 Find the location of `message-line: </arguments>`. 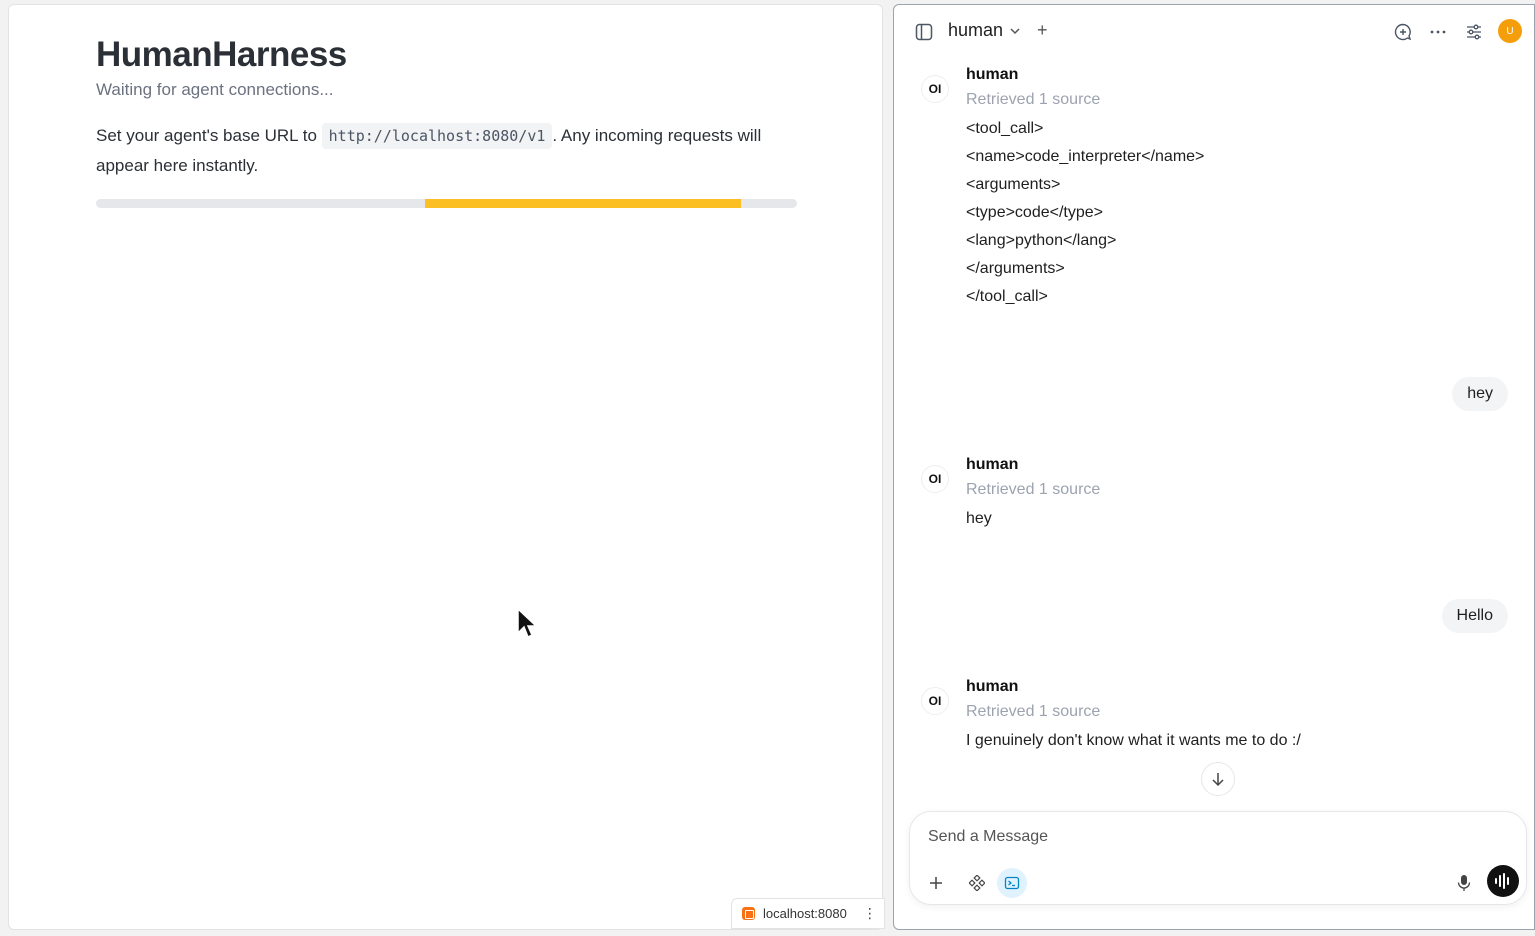

message-line: </arguments> is located at coordinates (1015, 268).